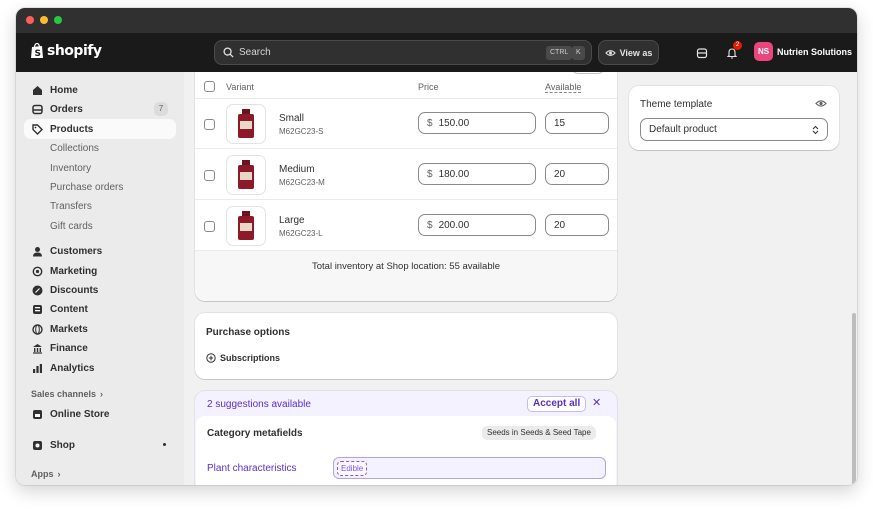  I want to click on plant-characteristics-field: Edible, so click(469, 468).